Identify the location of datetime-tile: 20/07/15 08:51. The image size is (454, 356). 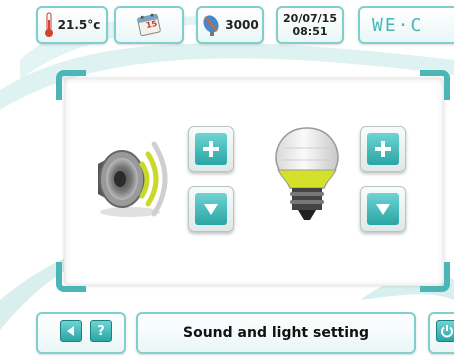
(310, 25).